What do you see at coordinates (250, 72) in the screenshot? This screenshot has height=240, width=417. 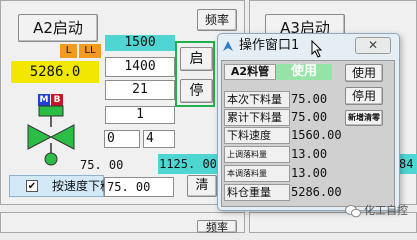 I see `pipe-label: A2料管` at bounding box center [250, 72].